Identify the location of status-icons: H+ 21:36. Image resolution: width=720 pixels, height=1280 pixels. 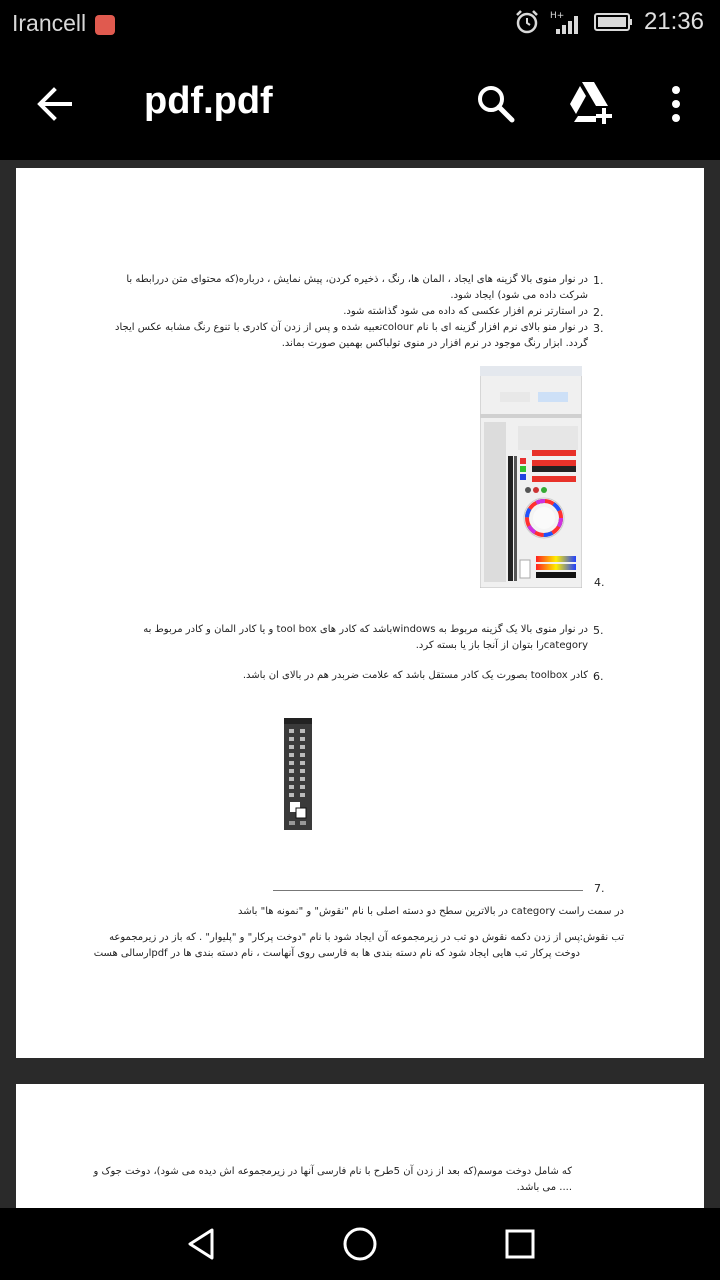
(609, 22).